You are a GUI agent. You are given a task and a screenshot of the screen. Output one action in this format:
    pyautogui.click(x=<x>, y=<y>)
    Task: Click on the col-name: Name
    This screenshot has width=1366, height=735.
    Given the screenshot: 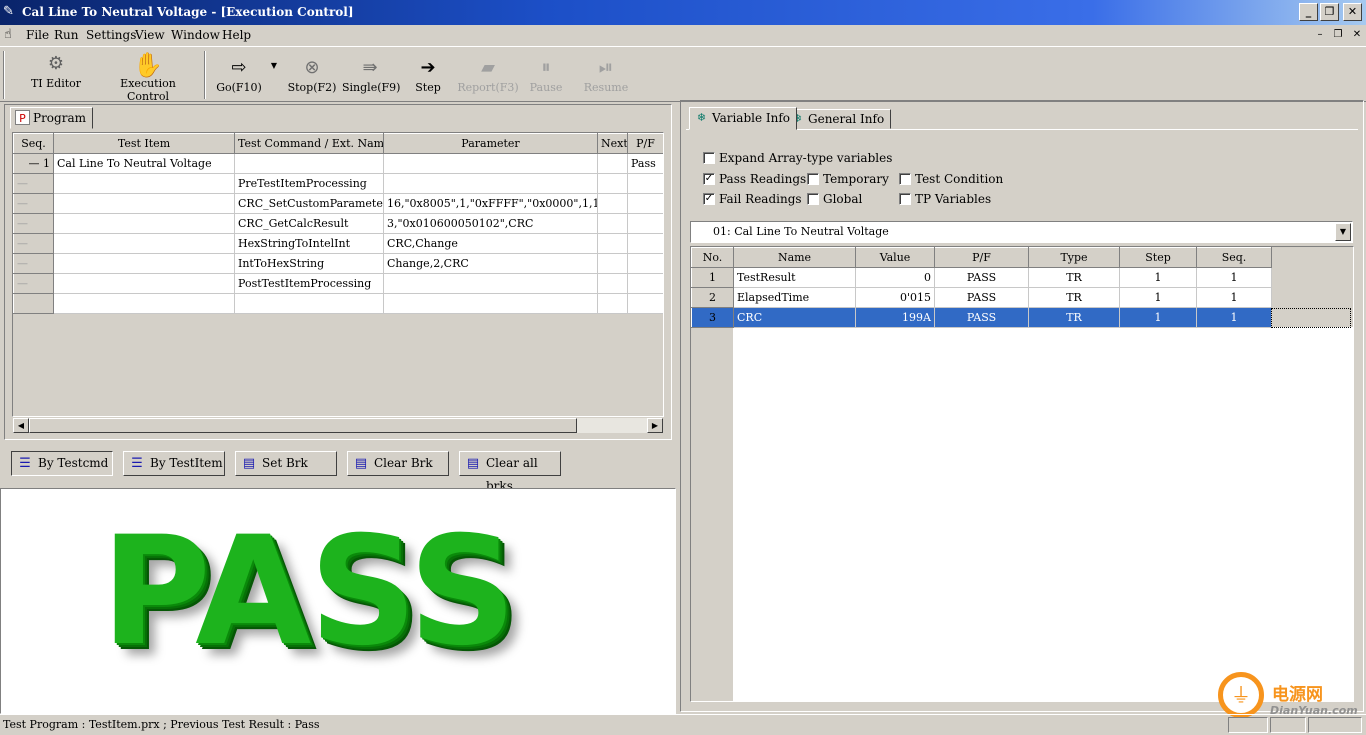 What is the action you would take?
    pyautogui.click(x=794, y=257)
    